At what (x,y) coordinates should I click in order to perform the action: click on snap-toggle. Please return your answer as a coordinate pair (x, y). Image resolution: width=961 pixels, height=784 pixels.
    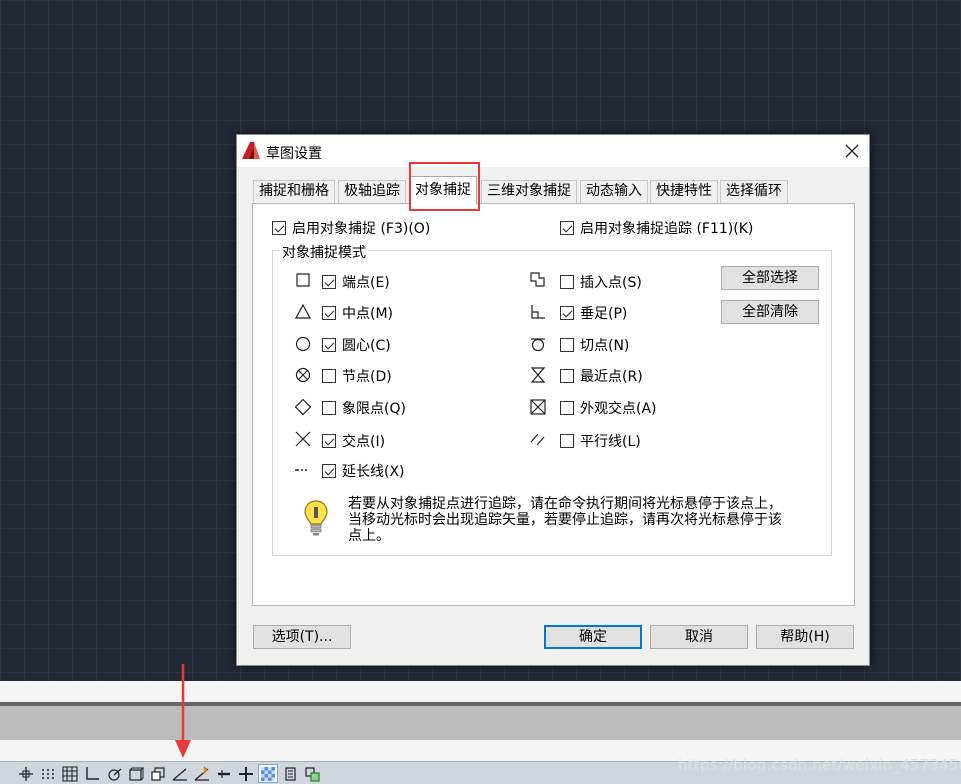
    Looking at the image, I should click on (48, 773).